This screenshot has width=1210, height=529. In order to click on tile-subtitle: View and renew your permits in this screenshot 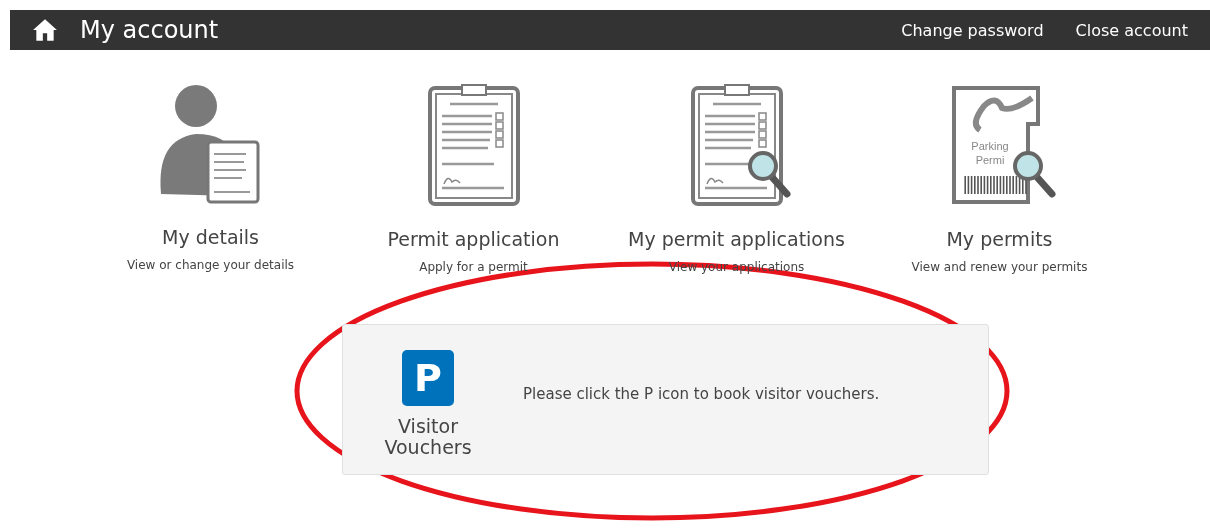, I will do `click(999, 267)`.